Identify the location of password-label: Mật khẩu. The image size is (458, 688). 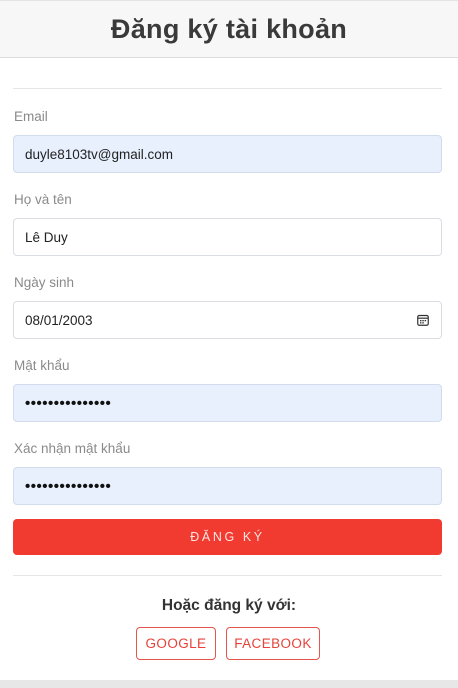
(42, 365).